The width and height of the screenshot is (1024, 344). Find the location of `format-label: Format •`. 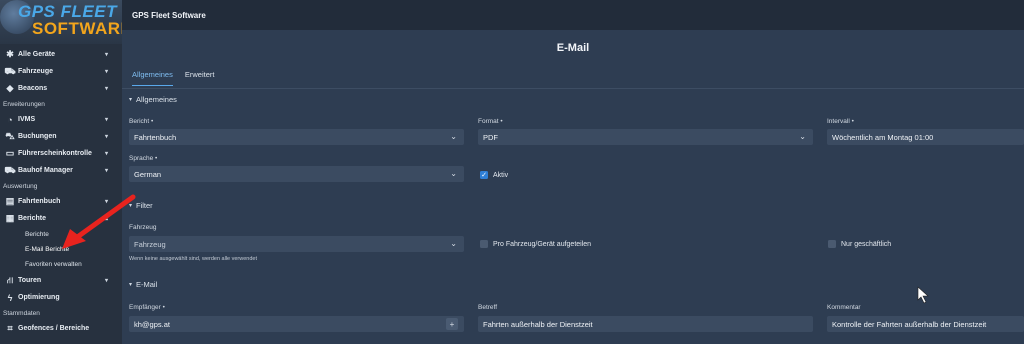

format-label: Format • is located at coordinates (490, 121).